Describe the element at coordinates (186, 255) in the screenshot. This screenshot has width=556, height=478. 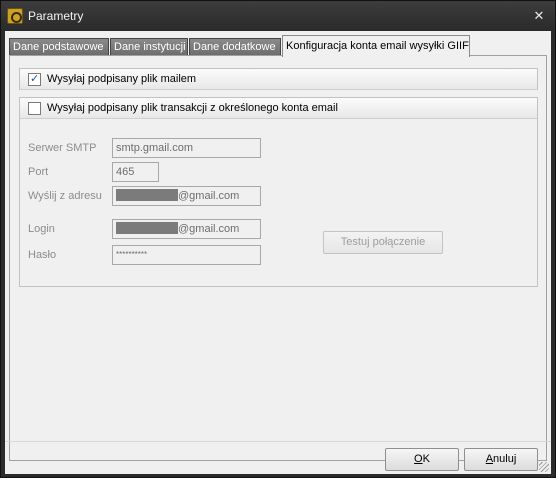
I see `password-input: **********` at that location.